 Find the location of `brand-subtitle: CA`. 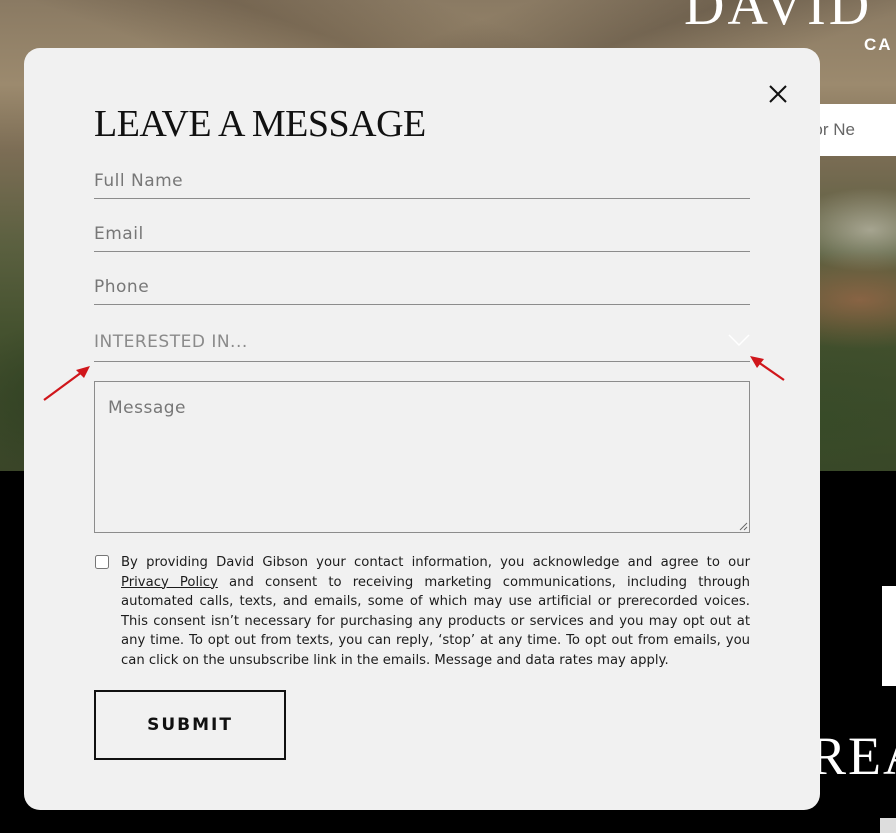

brand-subtitle: CA is located at coordinates (878, 44).